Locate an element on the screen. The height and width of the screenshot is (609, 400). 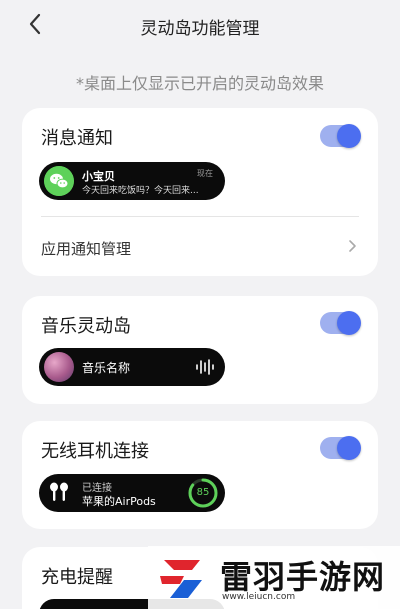
page-title: 灵动岛功能管理 is located at coordinates (200, 29).